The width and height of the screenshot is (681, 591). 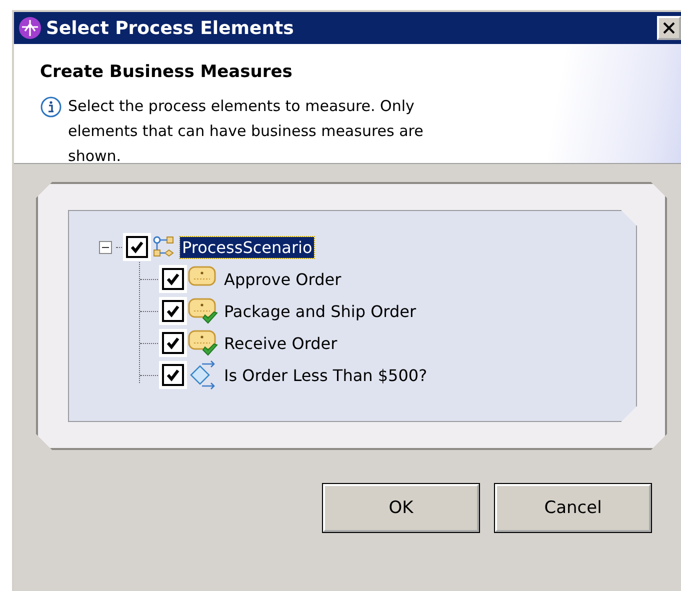 I want to click on close-icon, so click(x=669, y=28).